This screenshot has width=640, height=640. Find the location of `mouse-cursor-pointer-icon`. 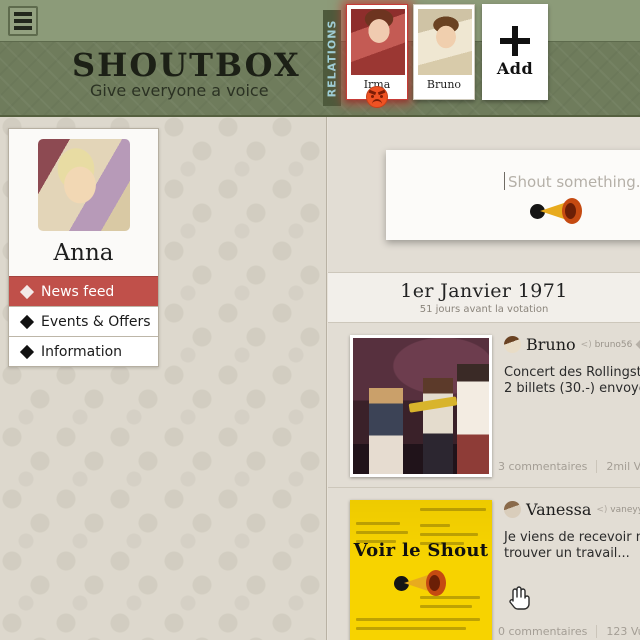

mouse-cursor-pointer-icon is located at coordinates (519, 598).